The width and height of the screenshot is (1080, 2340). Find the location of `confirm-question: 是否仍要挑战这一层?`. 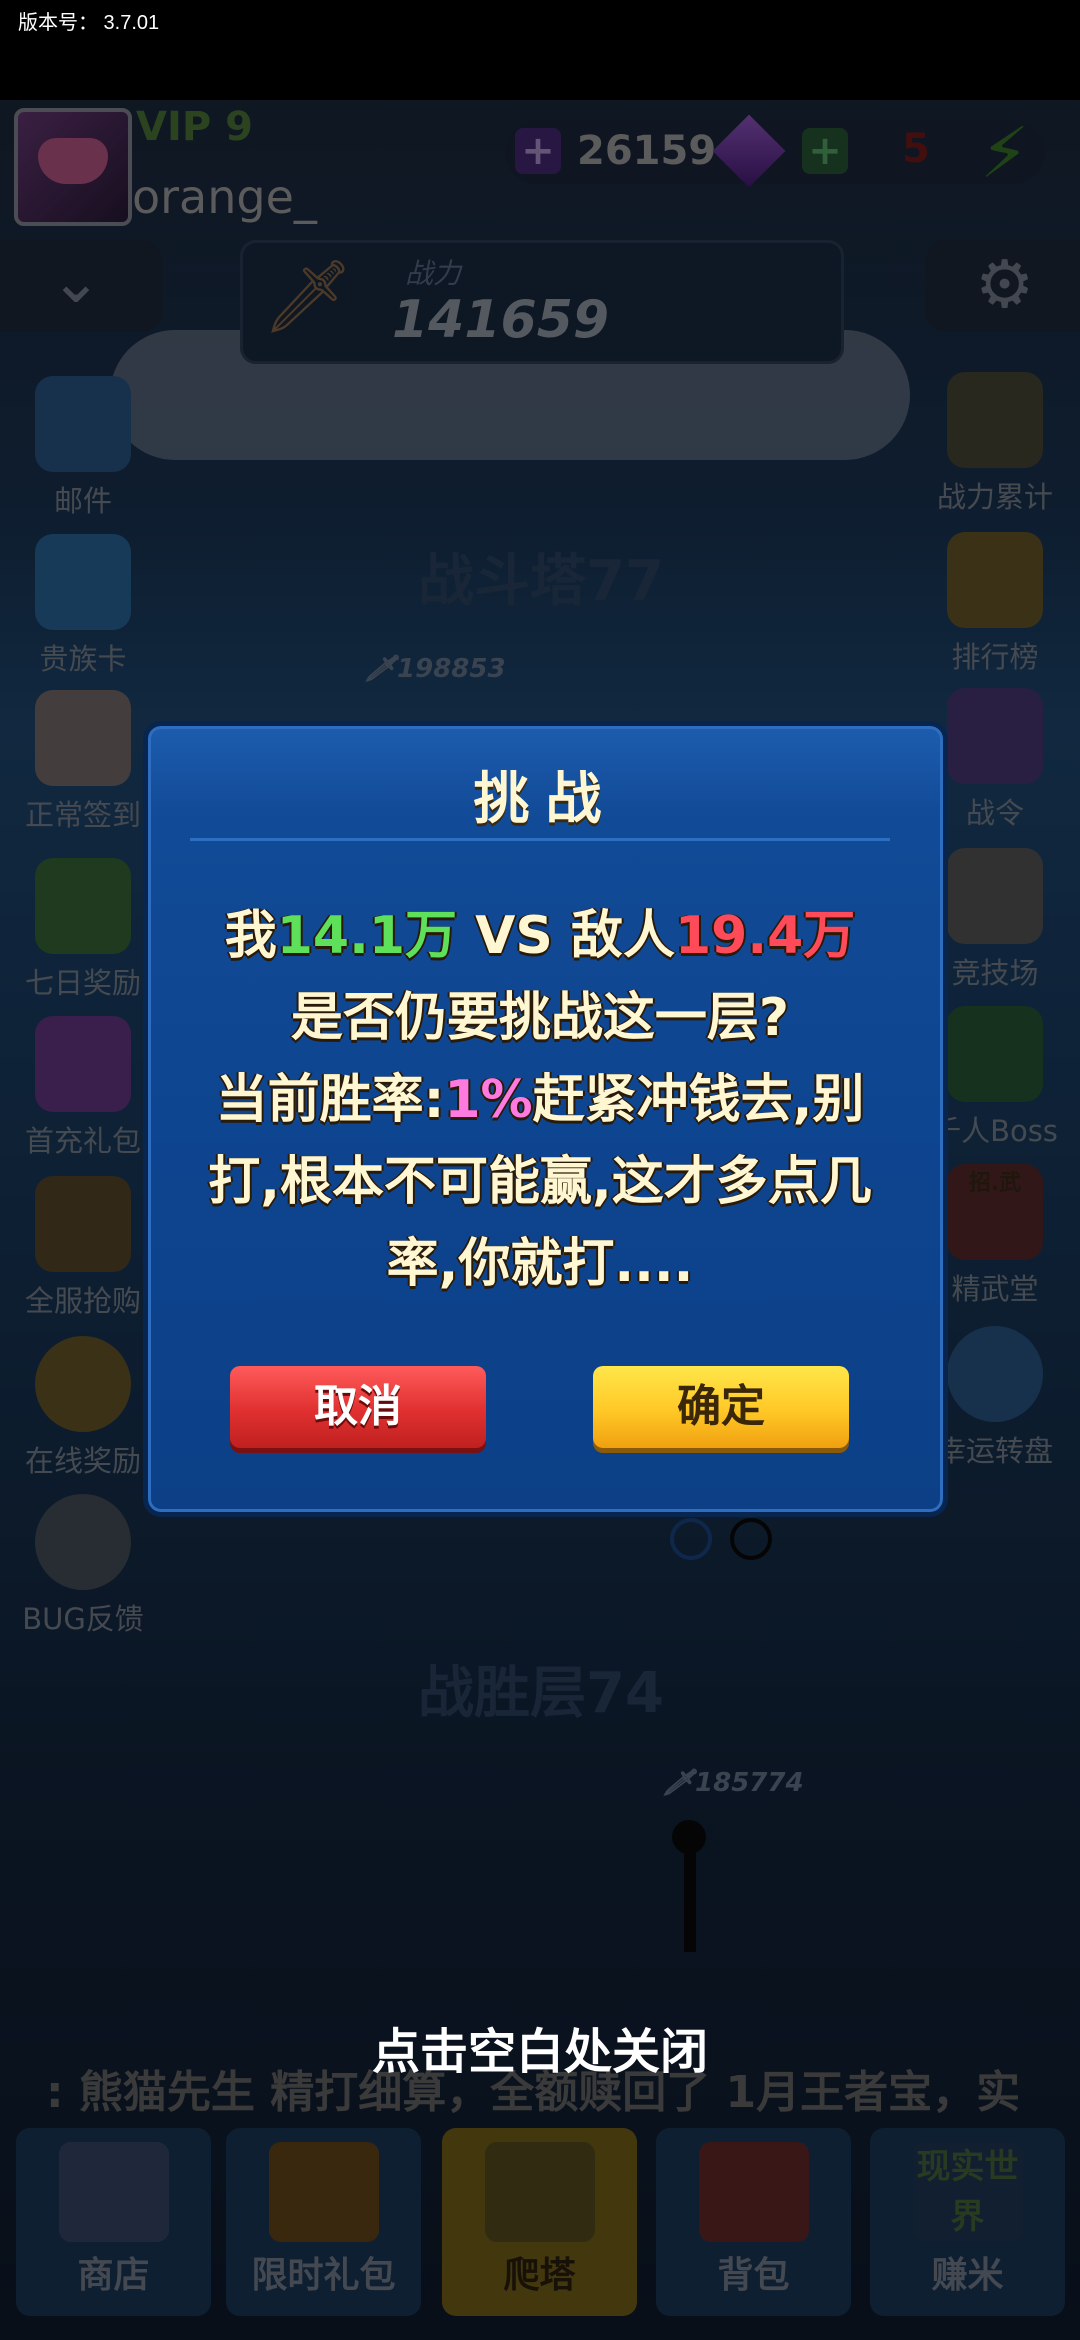

confirm-question: 是否仍要挑战这一层? is located at coordinates (540, 1018).